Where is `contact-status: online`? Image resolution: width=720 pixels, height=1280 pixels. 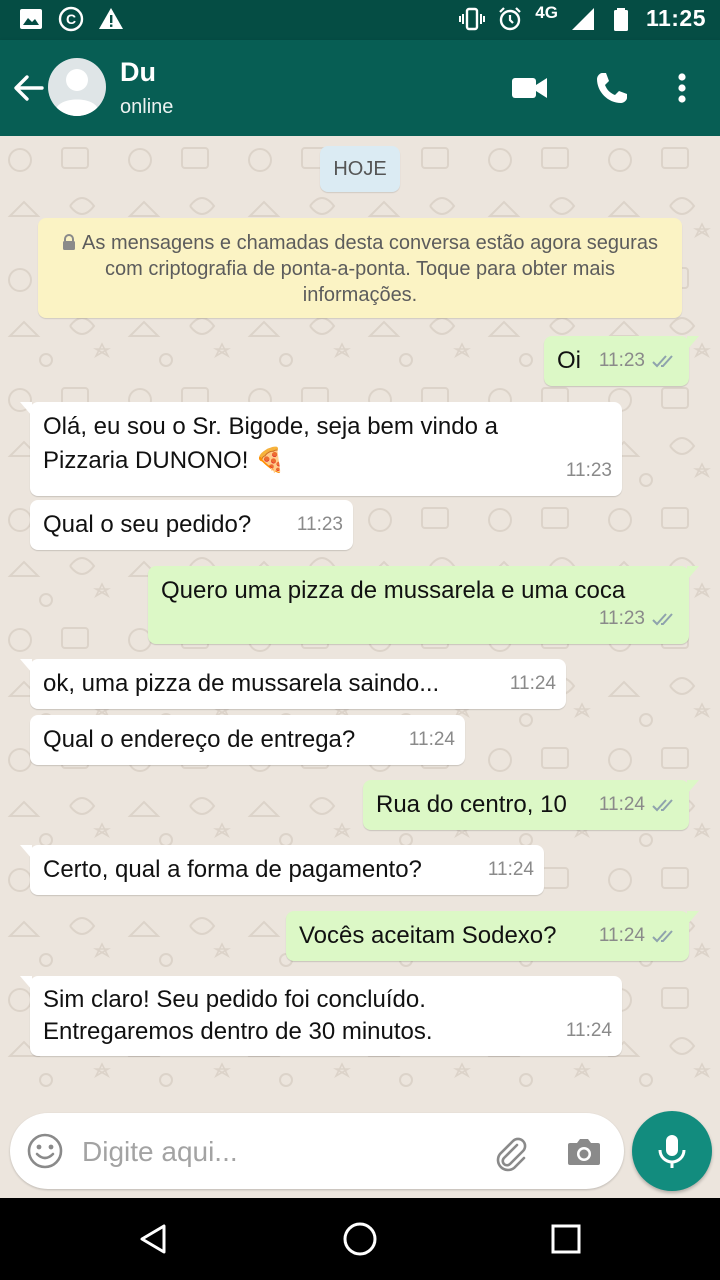 contact-status: online is located at coordinates (147, 107).